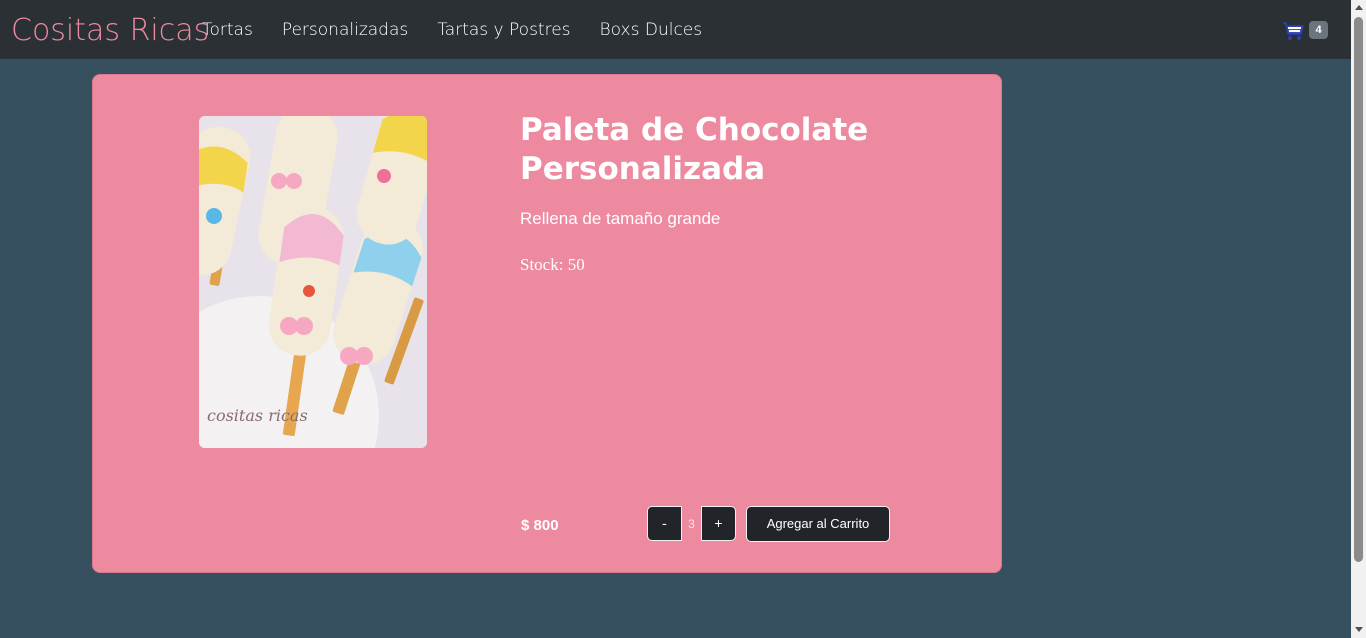  I want to click on product-image: cositas ricas, so click(313, 282).